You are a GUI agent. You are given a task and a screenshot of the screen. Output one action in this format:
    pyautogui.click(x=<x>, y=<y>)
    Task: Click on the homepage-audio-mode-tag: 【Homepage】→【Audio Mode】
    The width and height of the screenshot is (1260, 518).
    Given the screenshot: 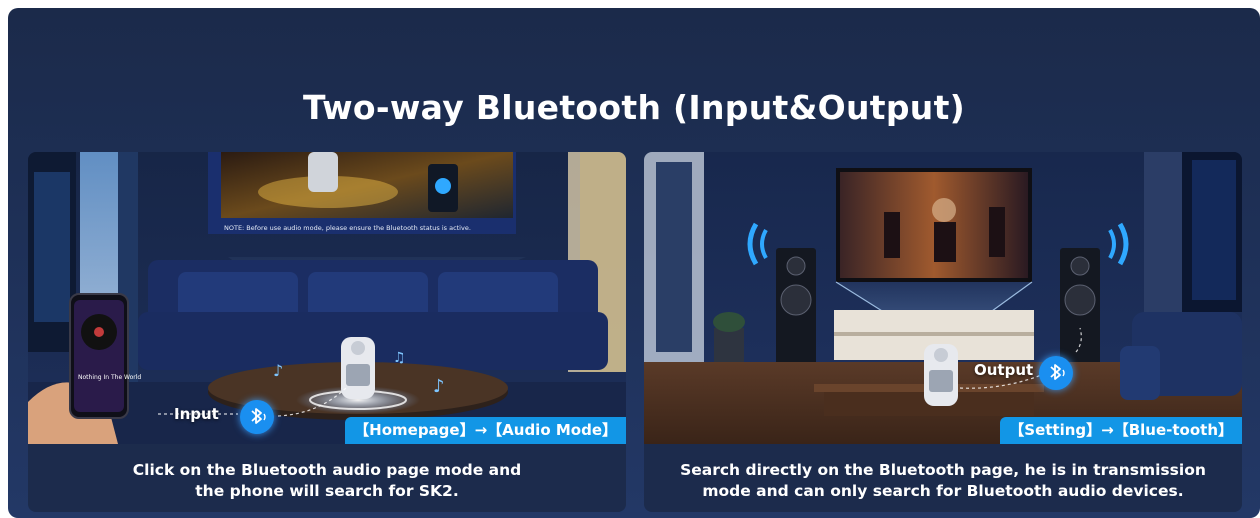 What is the action you would take?
    pyautogui.click(x=485, y=430)
    